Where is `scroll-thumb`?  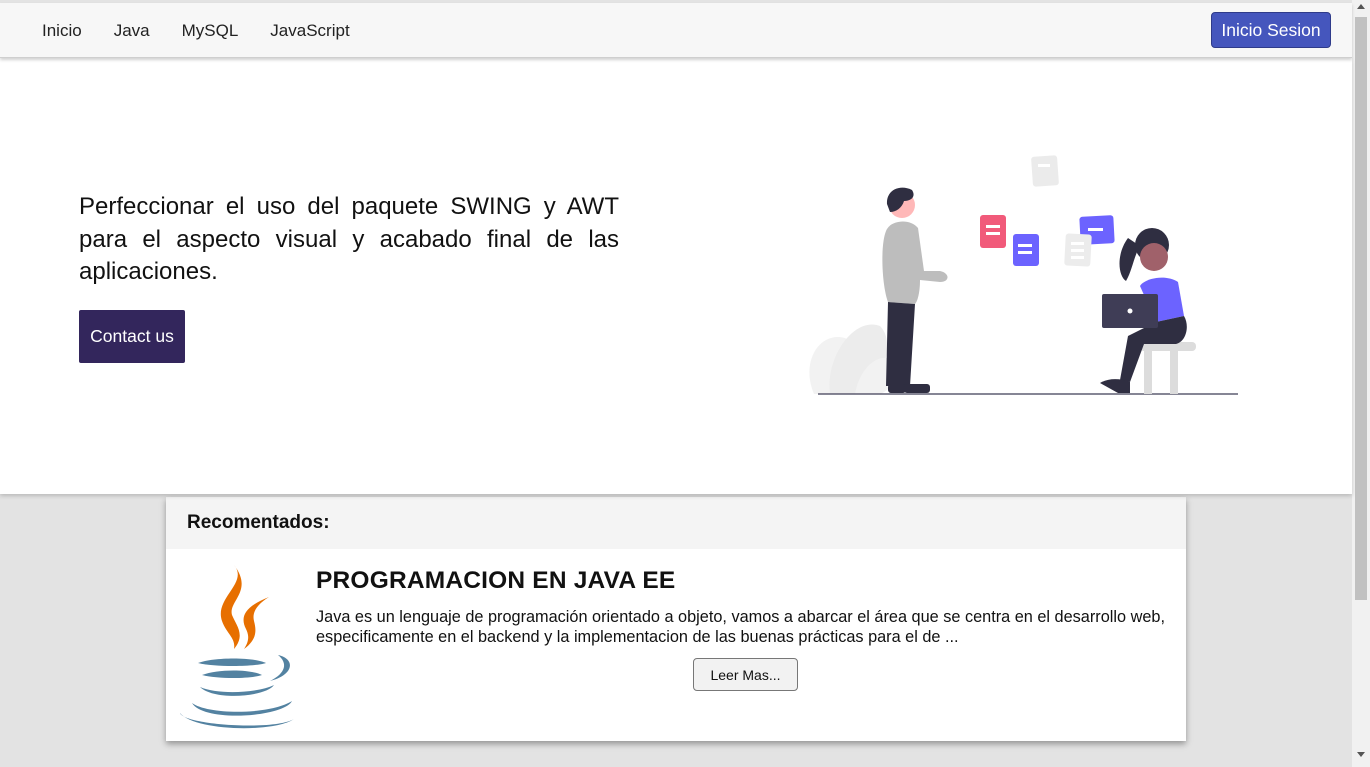 scroll-thumb is located at coordinates (1361, 308).